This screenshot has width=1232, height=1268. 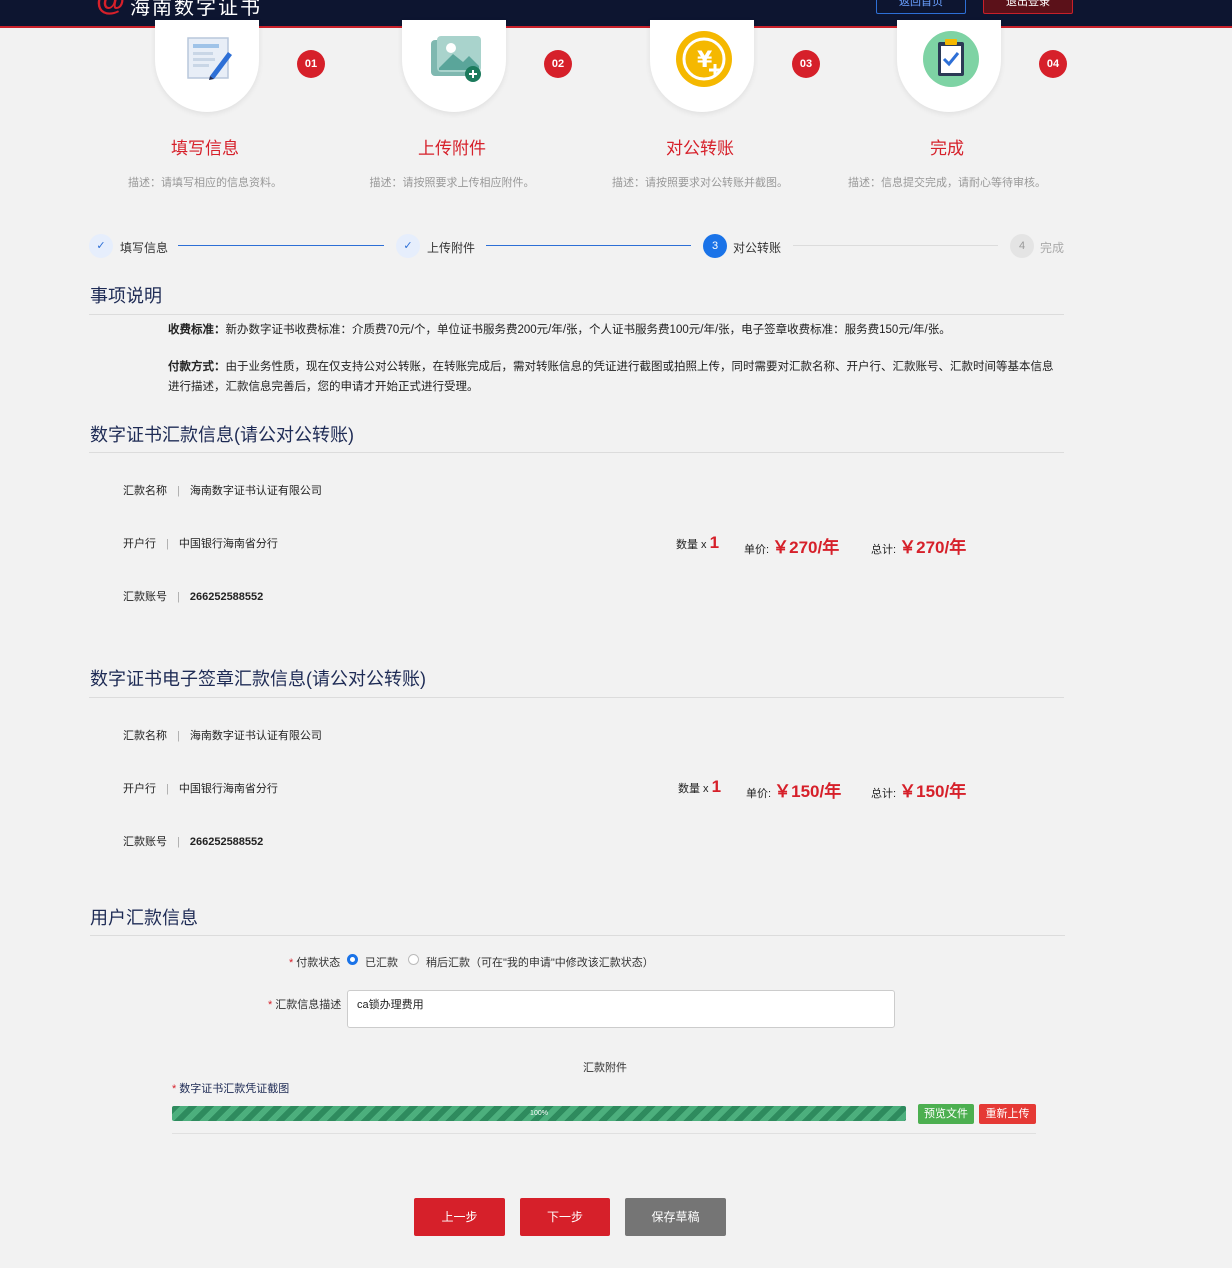 What do you see at coordinates (305, 1005) in the screenshot?
I see `remit-desc-label: * 汇款信息描述` at bounding box center [305, 1005].